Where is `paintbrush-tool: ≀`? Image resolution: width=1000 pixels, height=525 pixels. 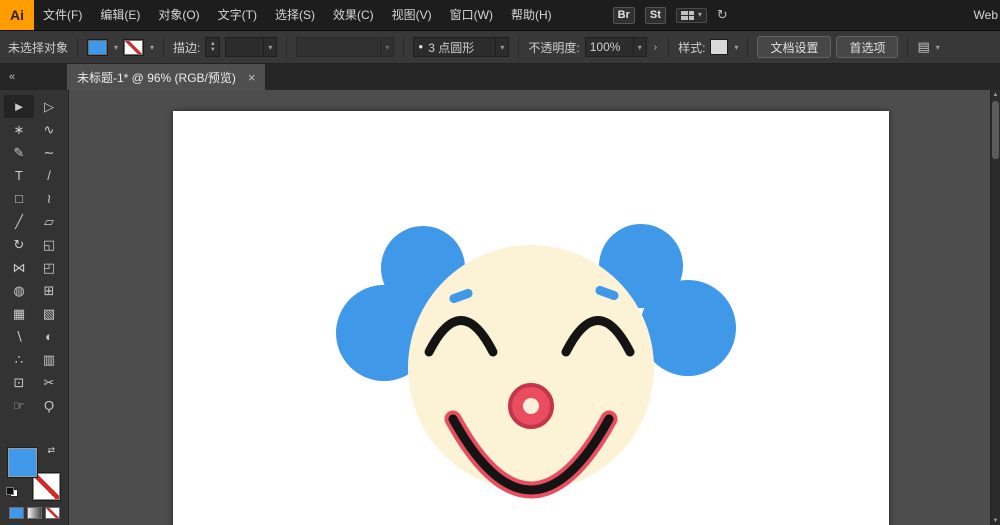
paintbrush-tool: ≀ is located at coordinates (49, 198).